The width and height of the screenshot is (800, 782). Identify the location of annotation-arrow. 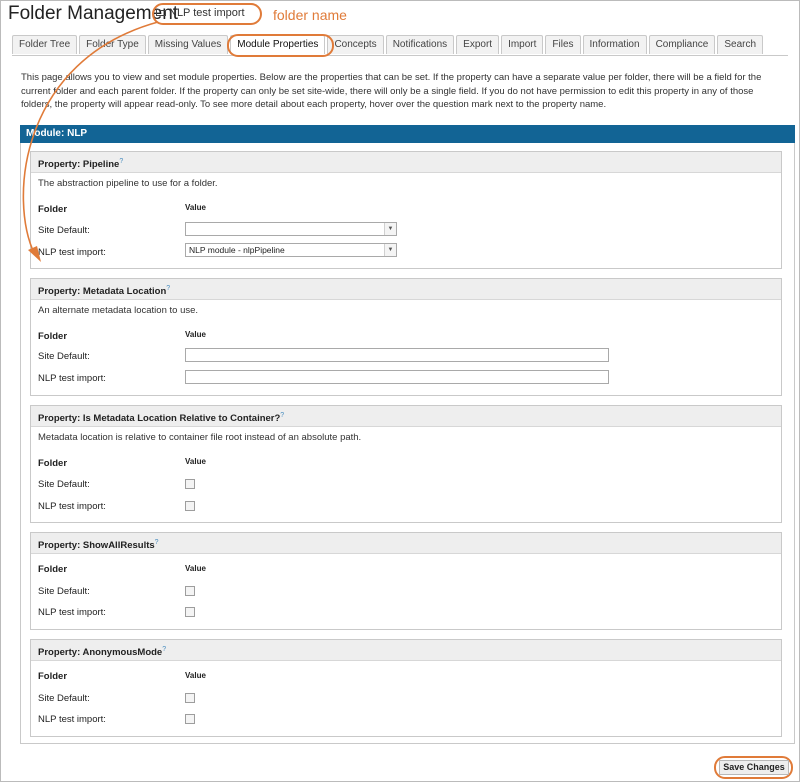
(90, 141).